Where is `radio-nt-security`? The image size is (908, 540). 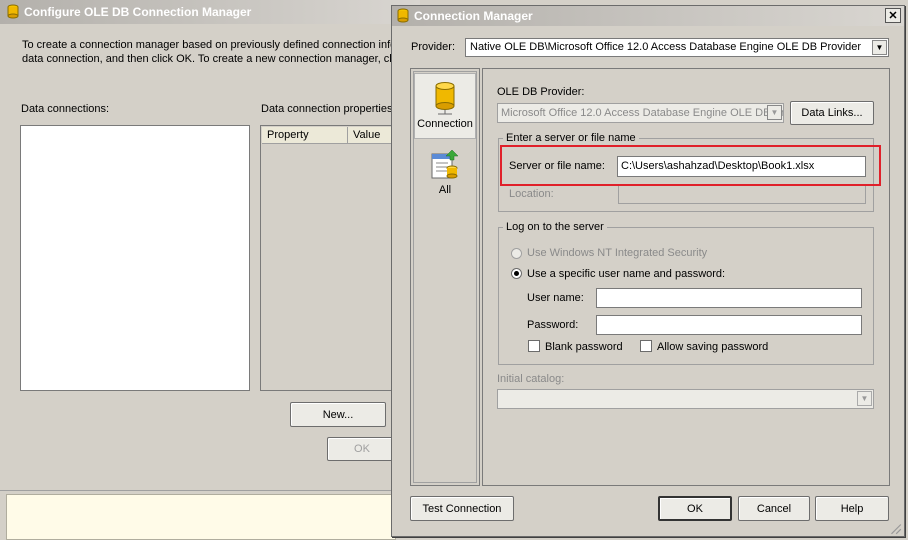
radio-nt-security is located at coordinates (516, 253).